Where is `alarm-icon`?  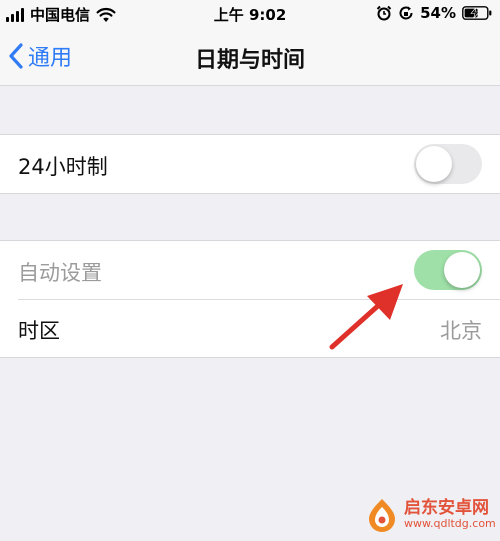
alarm-icon is located at coordinates (384, 13).